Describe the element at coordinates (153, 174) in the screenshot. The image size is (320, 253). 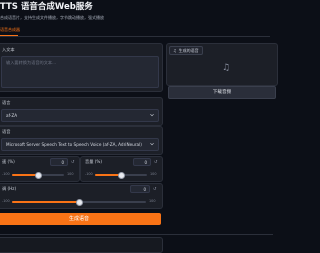
I see `volume-max: 100` at that location.